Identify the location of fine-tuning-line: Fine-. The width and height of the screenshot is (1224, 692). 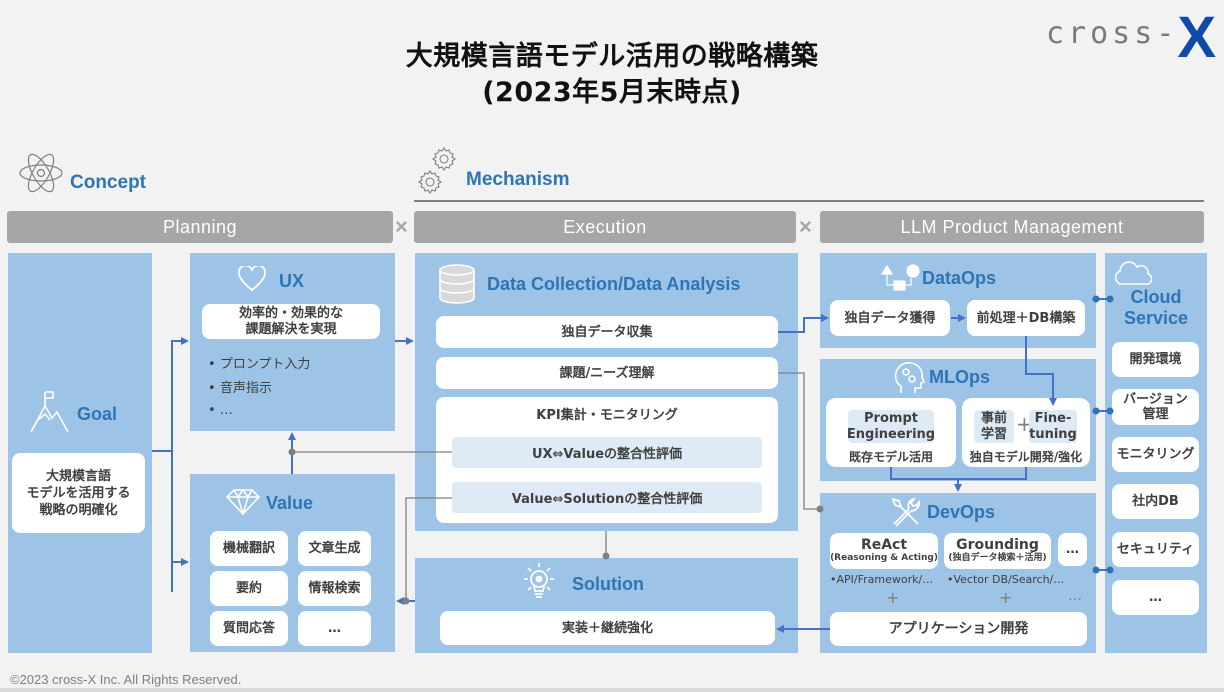
(1053, 418).